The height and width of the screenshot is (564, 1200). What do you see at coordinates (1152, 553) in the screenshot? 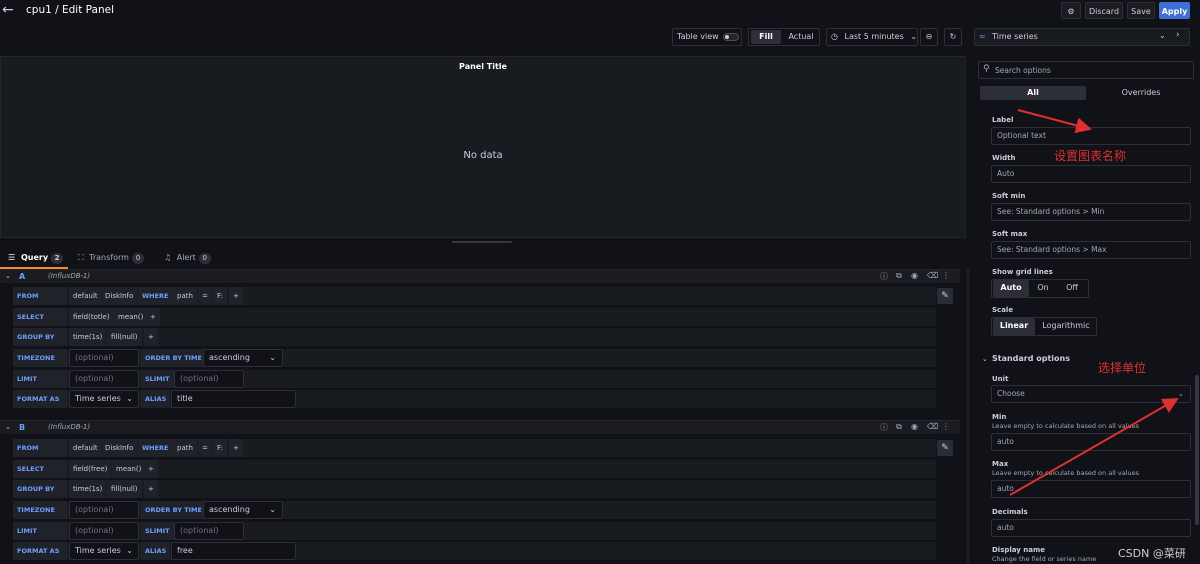
I see `watermark-text: CSDN @菜研` at bounding box center [1152, 553].